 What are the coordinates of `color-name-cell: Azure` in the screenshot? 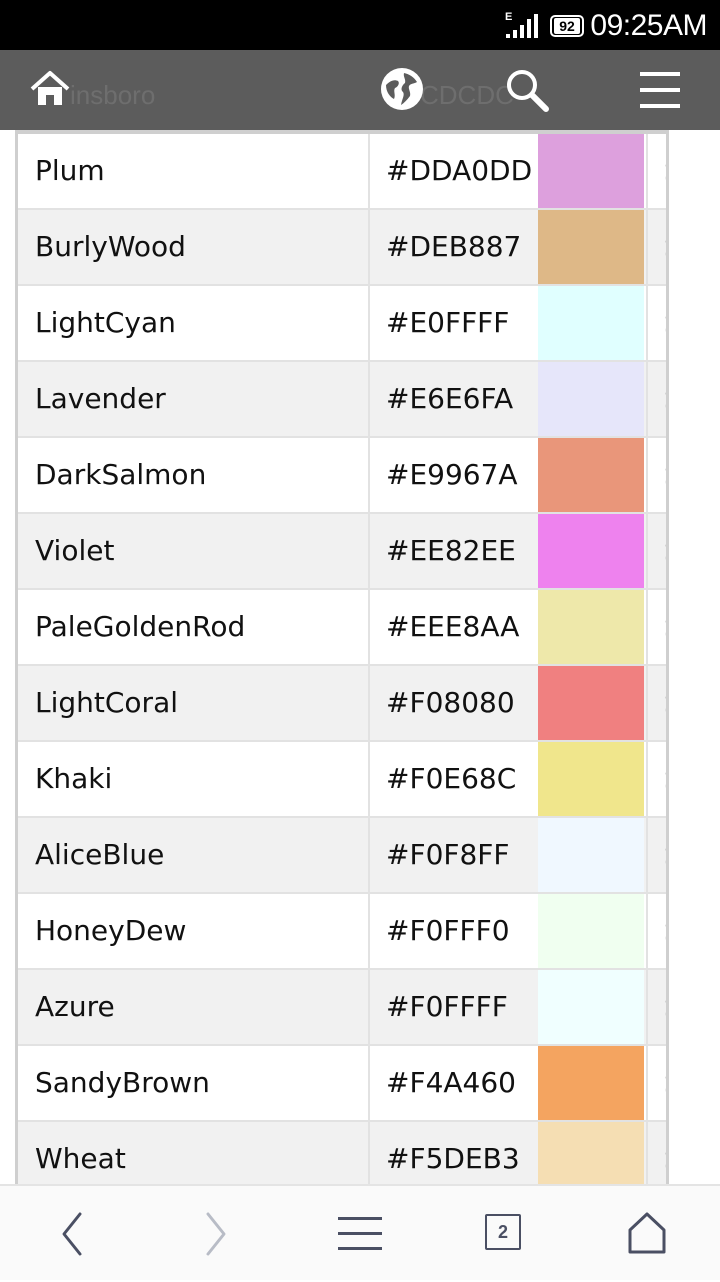 It's located at (75, 1006).